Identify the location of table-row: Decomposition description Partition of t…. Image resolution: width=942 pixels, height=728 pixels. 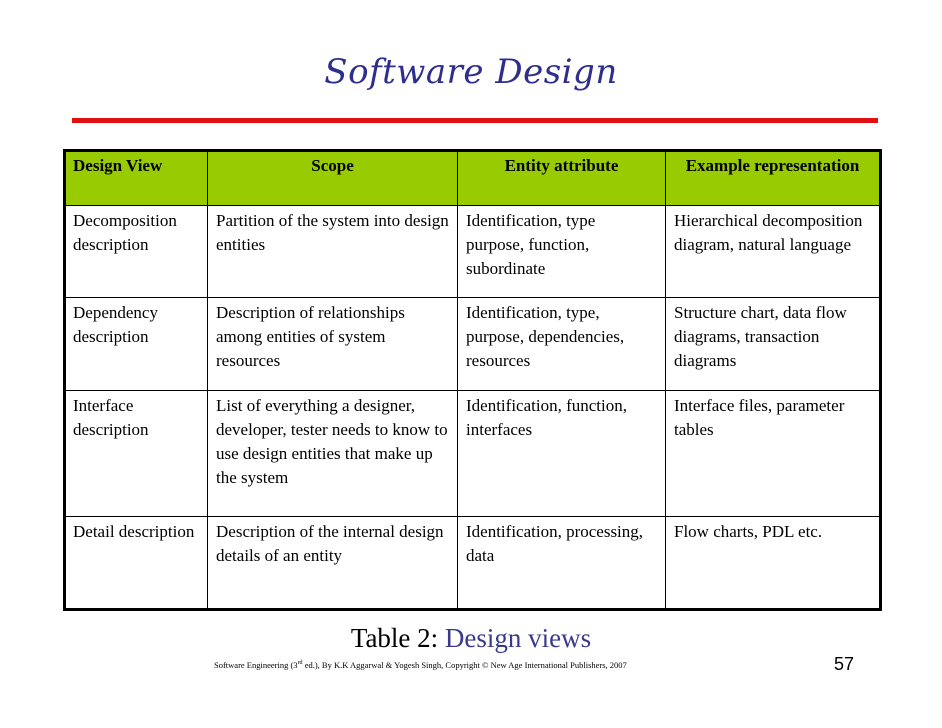
(472, 251).